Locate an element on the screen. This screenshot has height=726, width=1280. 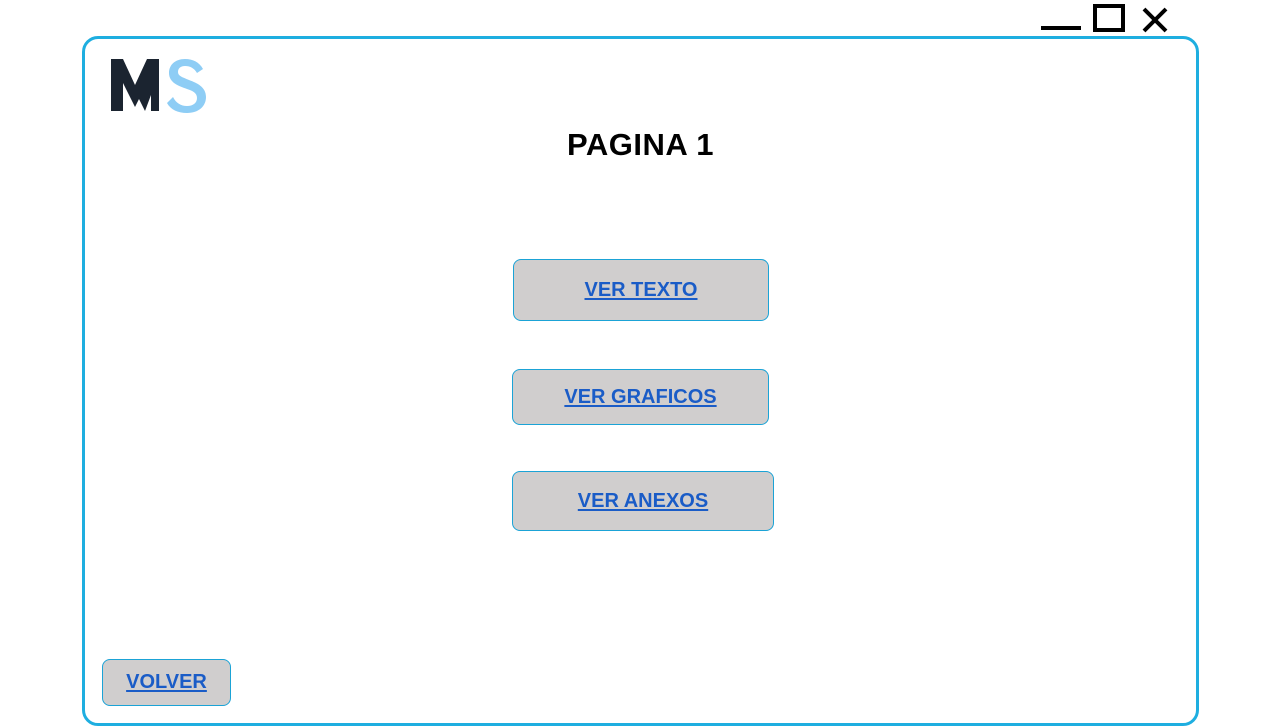
ver-texto-label: VER TEXTO is located at coordinates (641, 290).